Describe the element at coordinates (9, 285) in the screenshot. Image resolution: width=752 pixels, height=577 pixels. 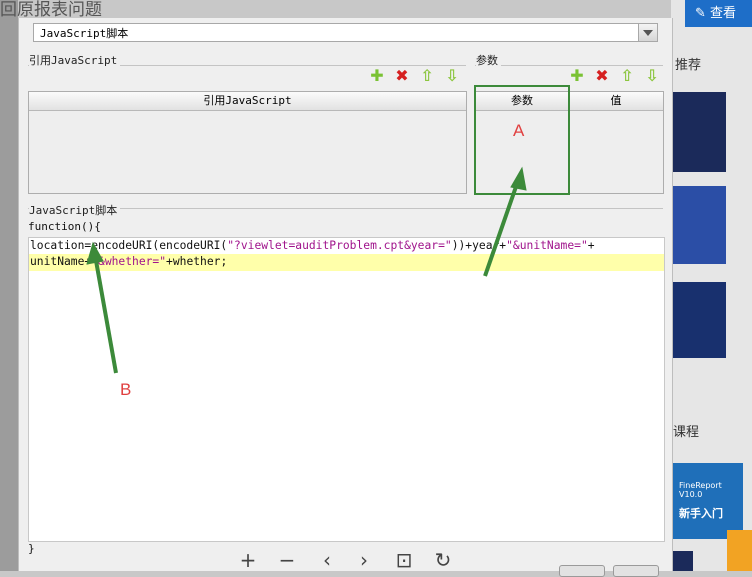
I see `background-left-panel` at that location.